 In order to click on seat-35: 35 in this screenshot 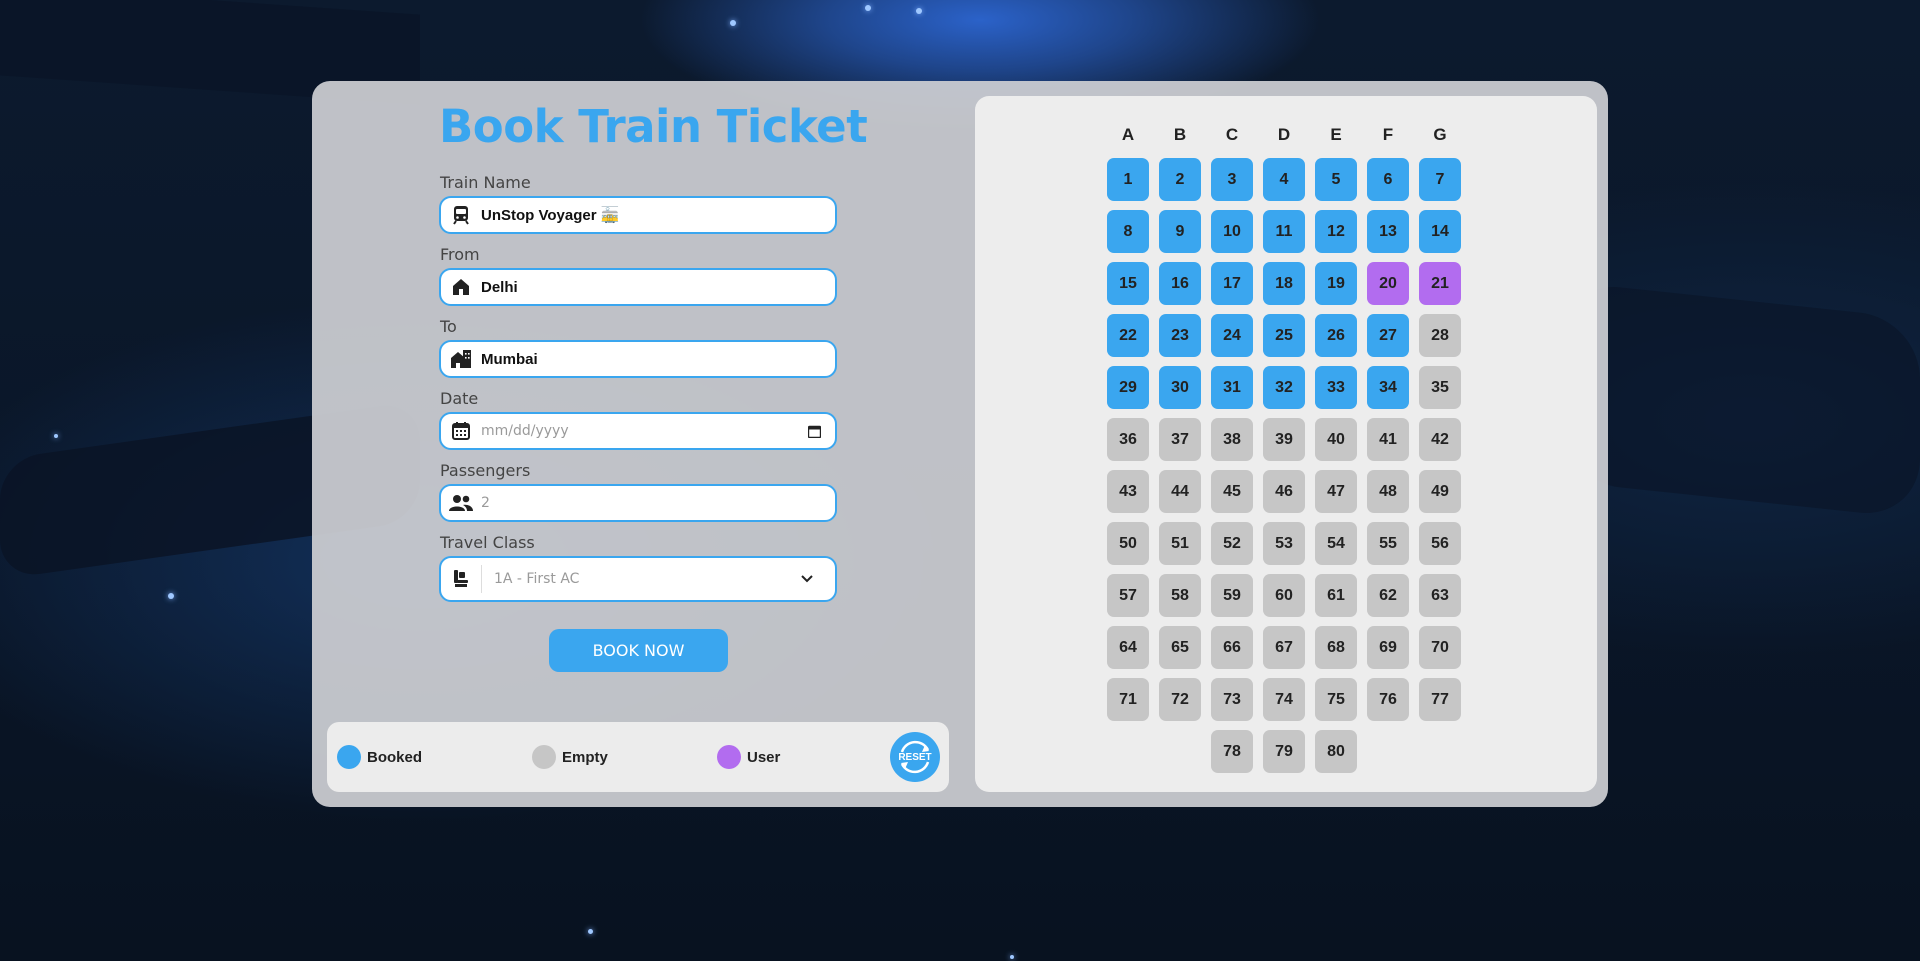, I will do `click(1440, 387)`.